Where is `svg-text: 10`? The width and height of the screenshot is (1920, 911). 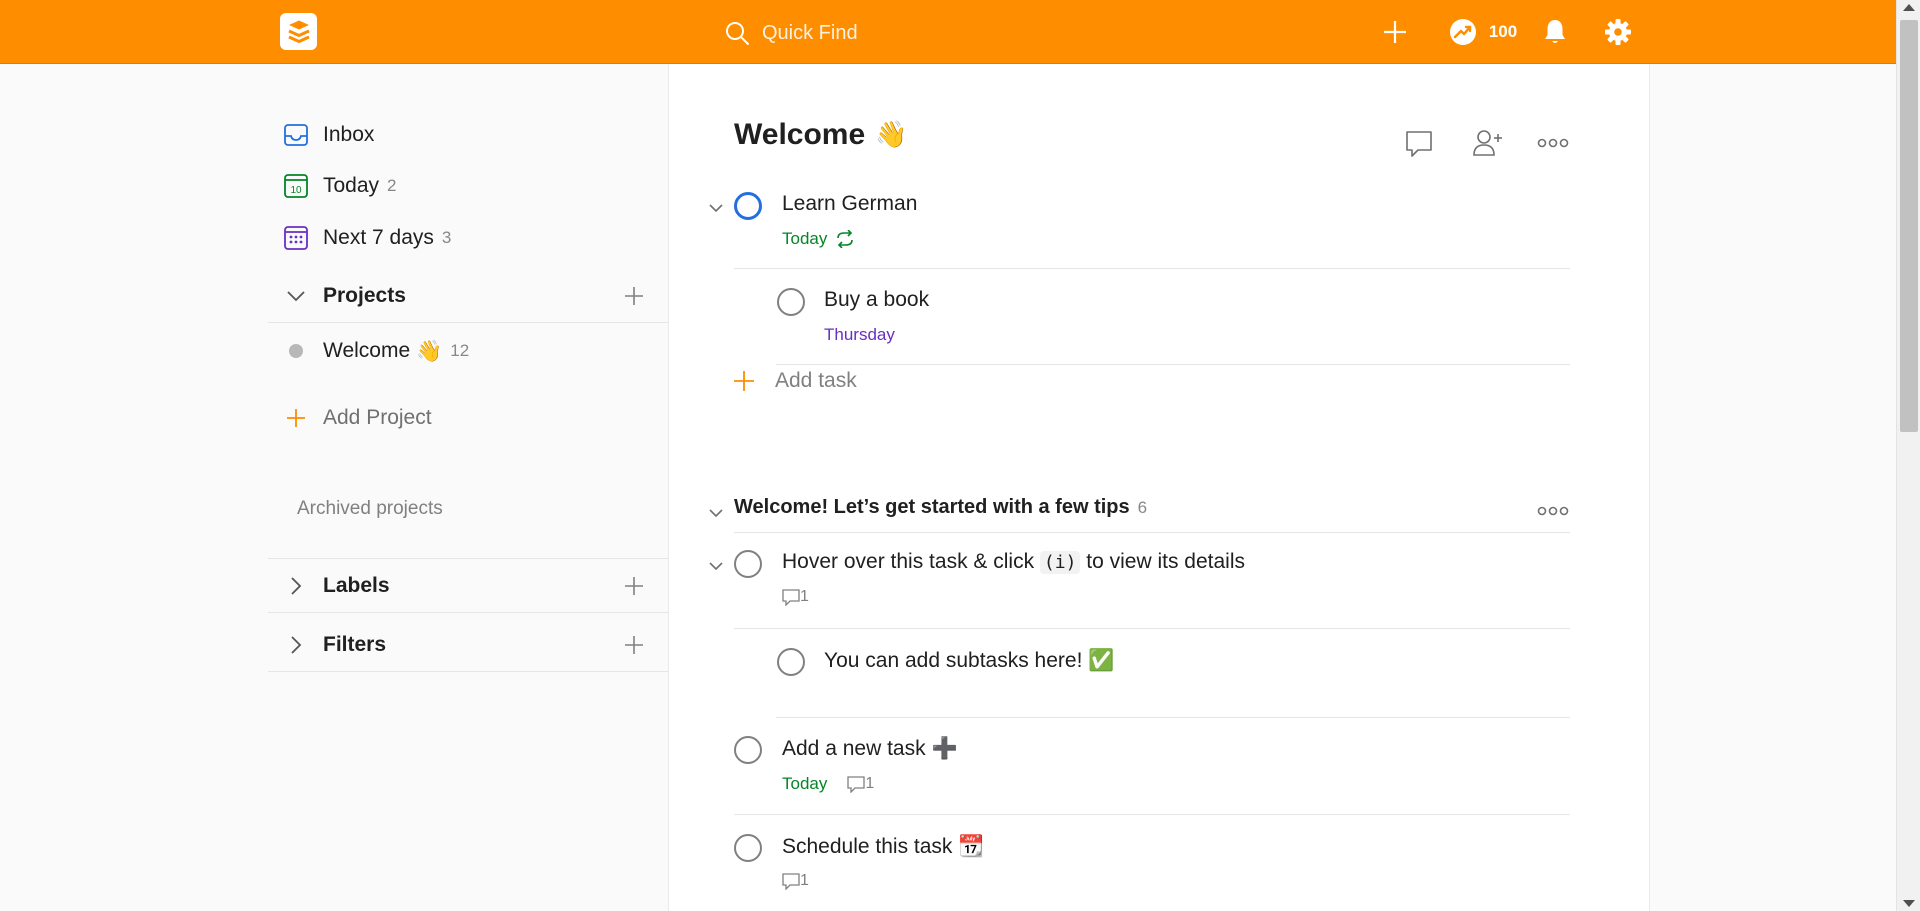 svg-text: 10 is located at coordinates (296, 190).